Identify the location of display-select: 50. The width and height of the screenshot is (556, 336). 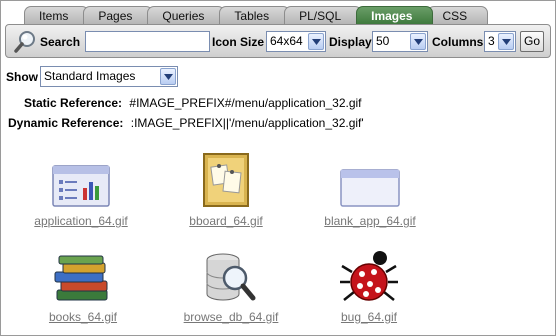
(400, 41).